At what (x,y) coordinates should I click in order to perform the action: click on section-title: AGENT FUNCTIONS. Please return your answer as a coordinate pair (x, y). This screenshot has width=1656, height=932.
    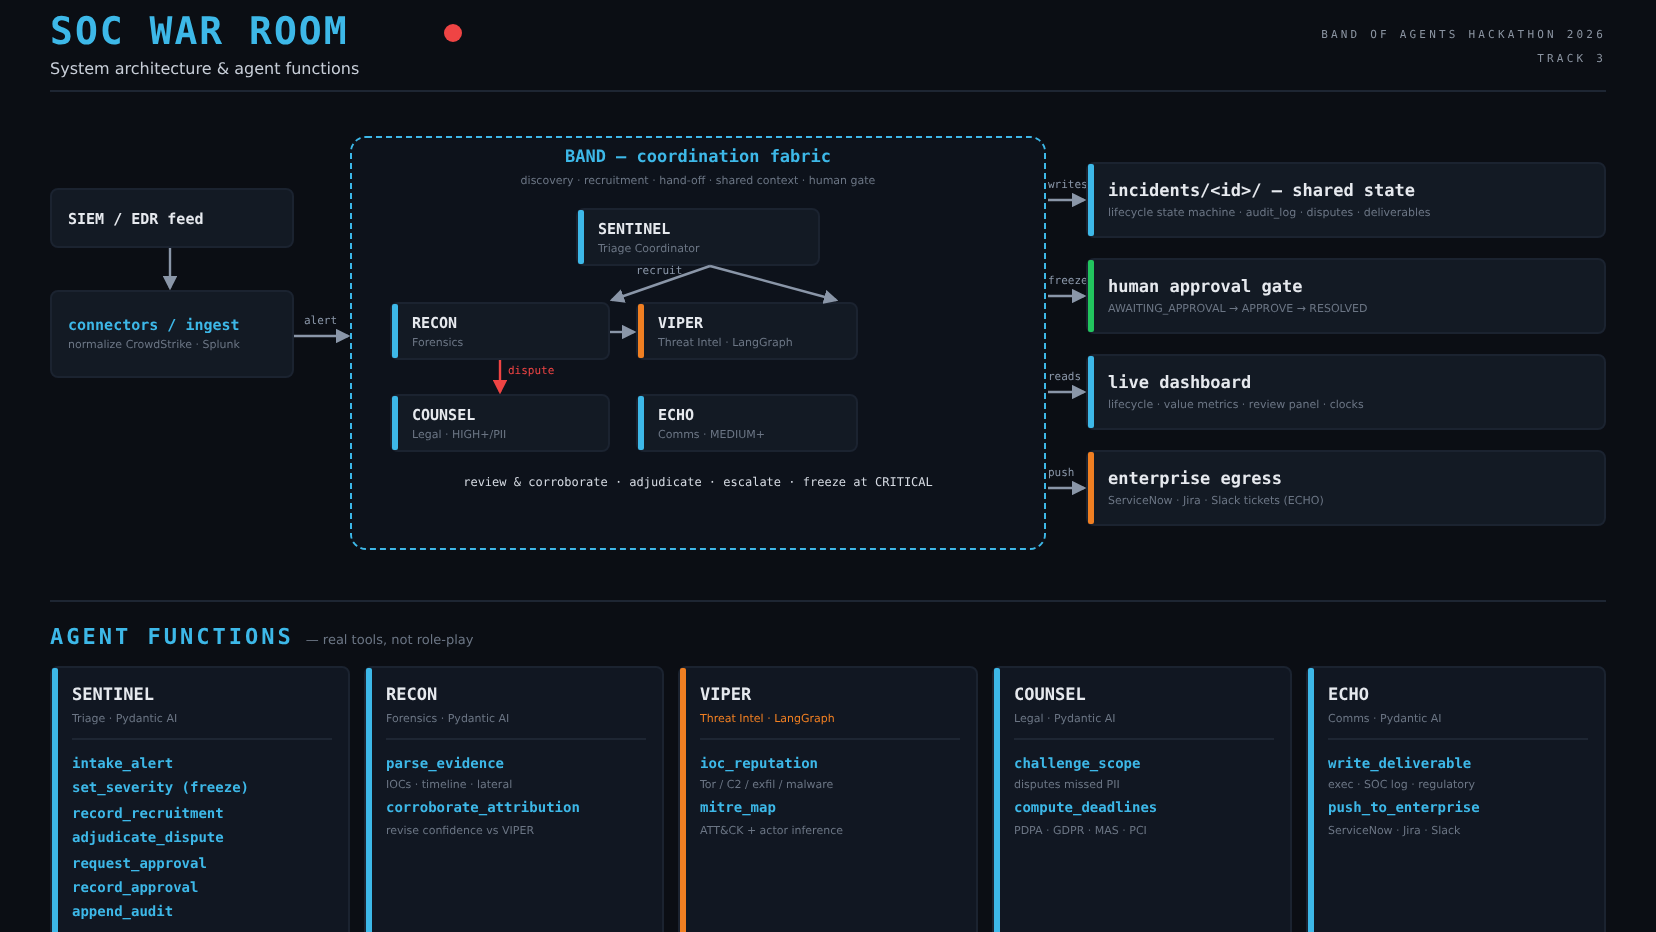
    Looking at the image, I should click on (172, 637).